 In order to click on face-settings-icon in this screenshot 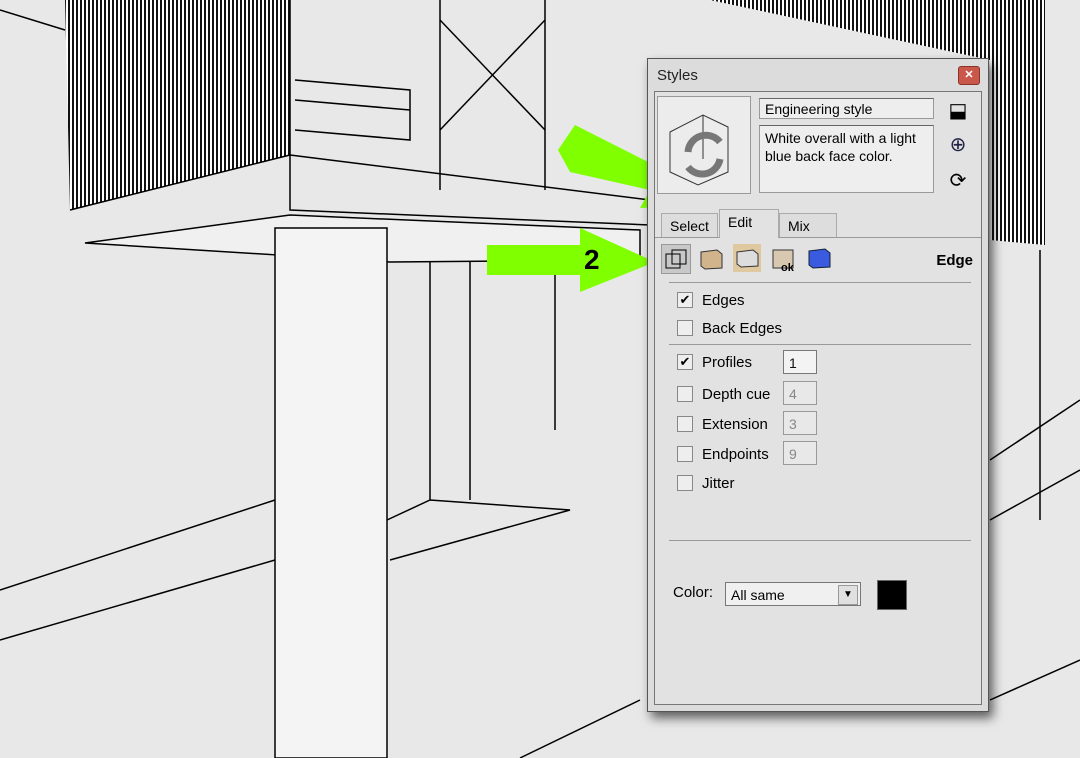, I will do `click(711, 258)`.